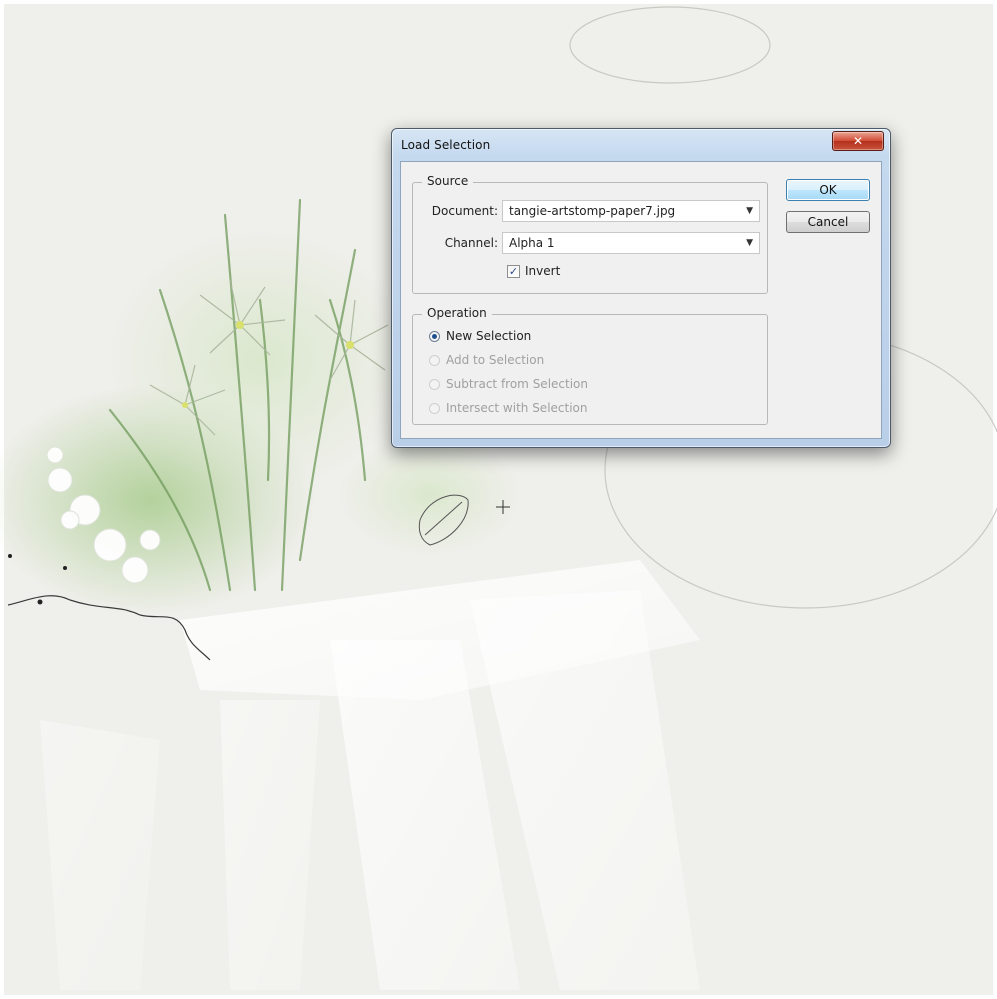  What do you see at coordinates (464, 211) in the screenshot?
I see `document-label: Document:` at bounding box center [464, 211].